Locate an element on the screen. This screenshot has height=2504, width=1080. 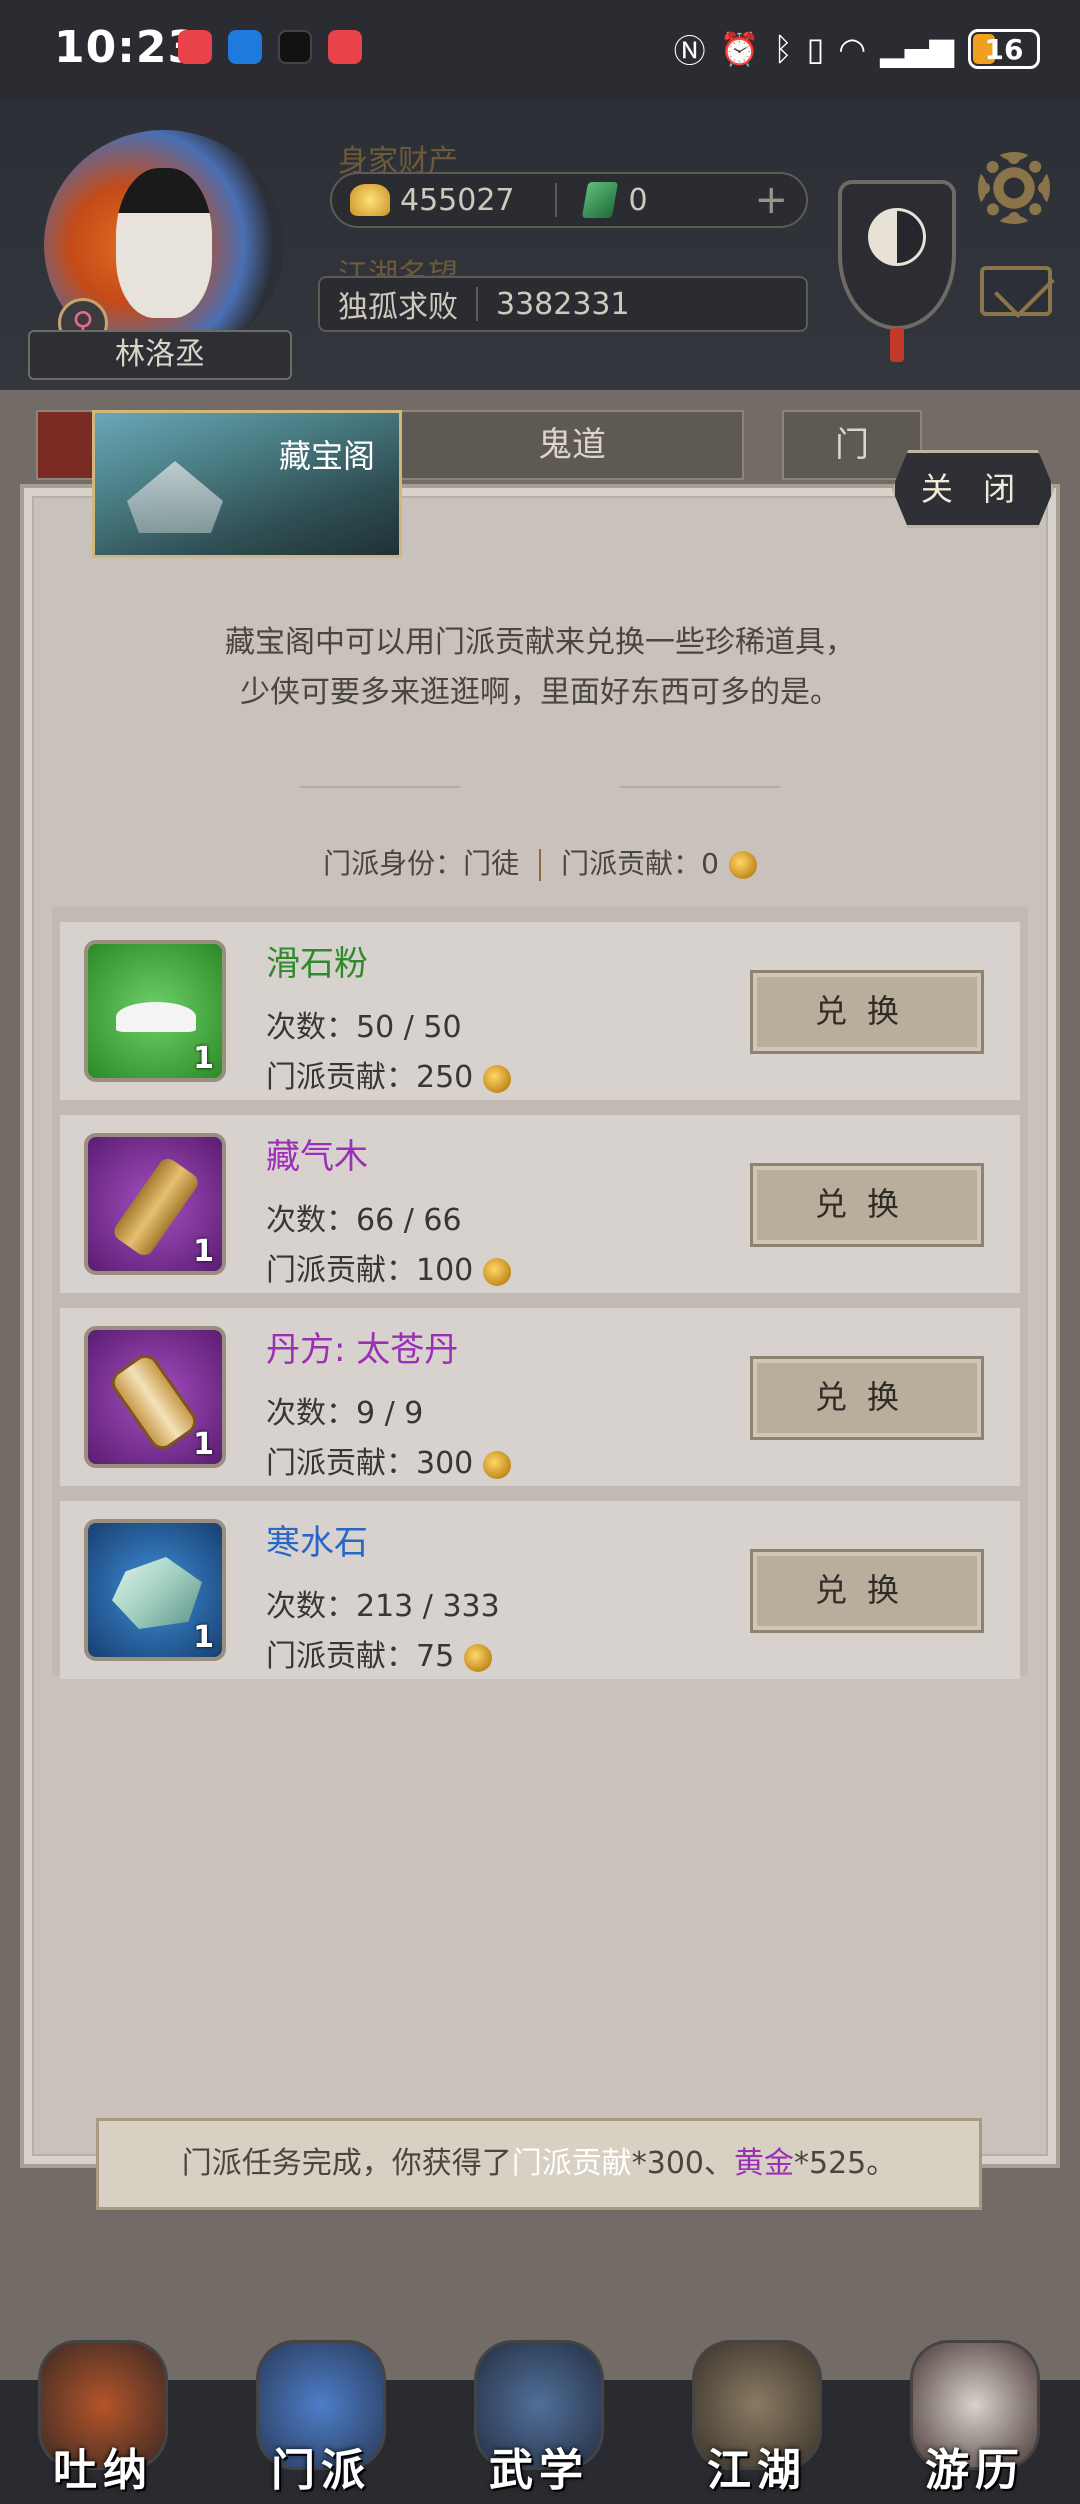
nav-sect: 门派 is located at coordinates (321, 2412).